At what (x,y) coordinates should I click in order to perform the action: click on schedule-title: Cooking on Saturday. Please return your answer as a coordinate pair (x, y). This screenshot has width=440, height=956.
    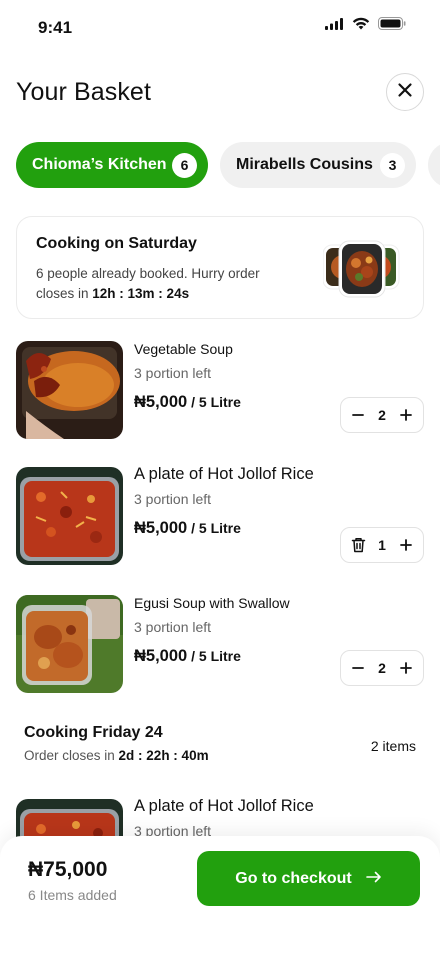
    Looking at the image, I should click on (116, 243).